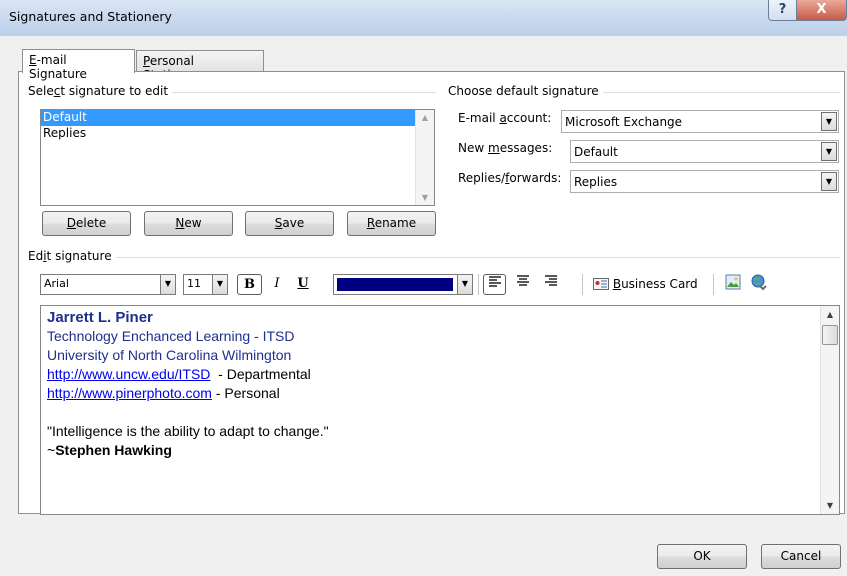 The image size is (847, 576). Describe the element at coordinates (505, 148) in the screenshot. I see `new-messages-label: New messages:` at that location.